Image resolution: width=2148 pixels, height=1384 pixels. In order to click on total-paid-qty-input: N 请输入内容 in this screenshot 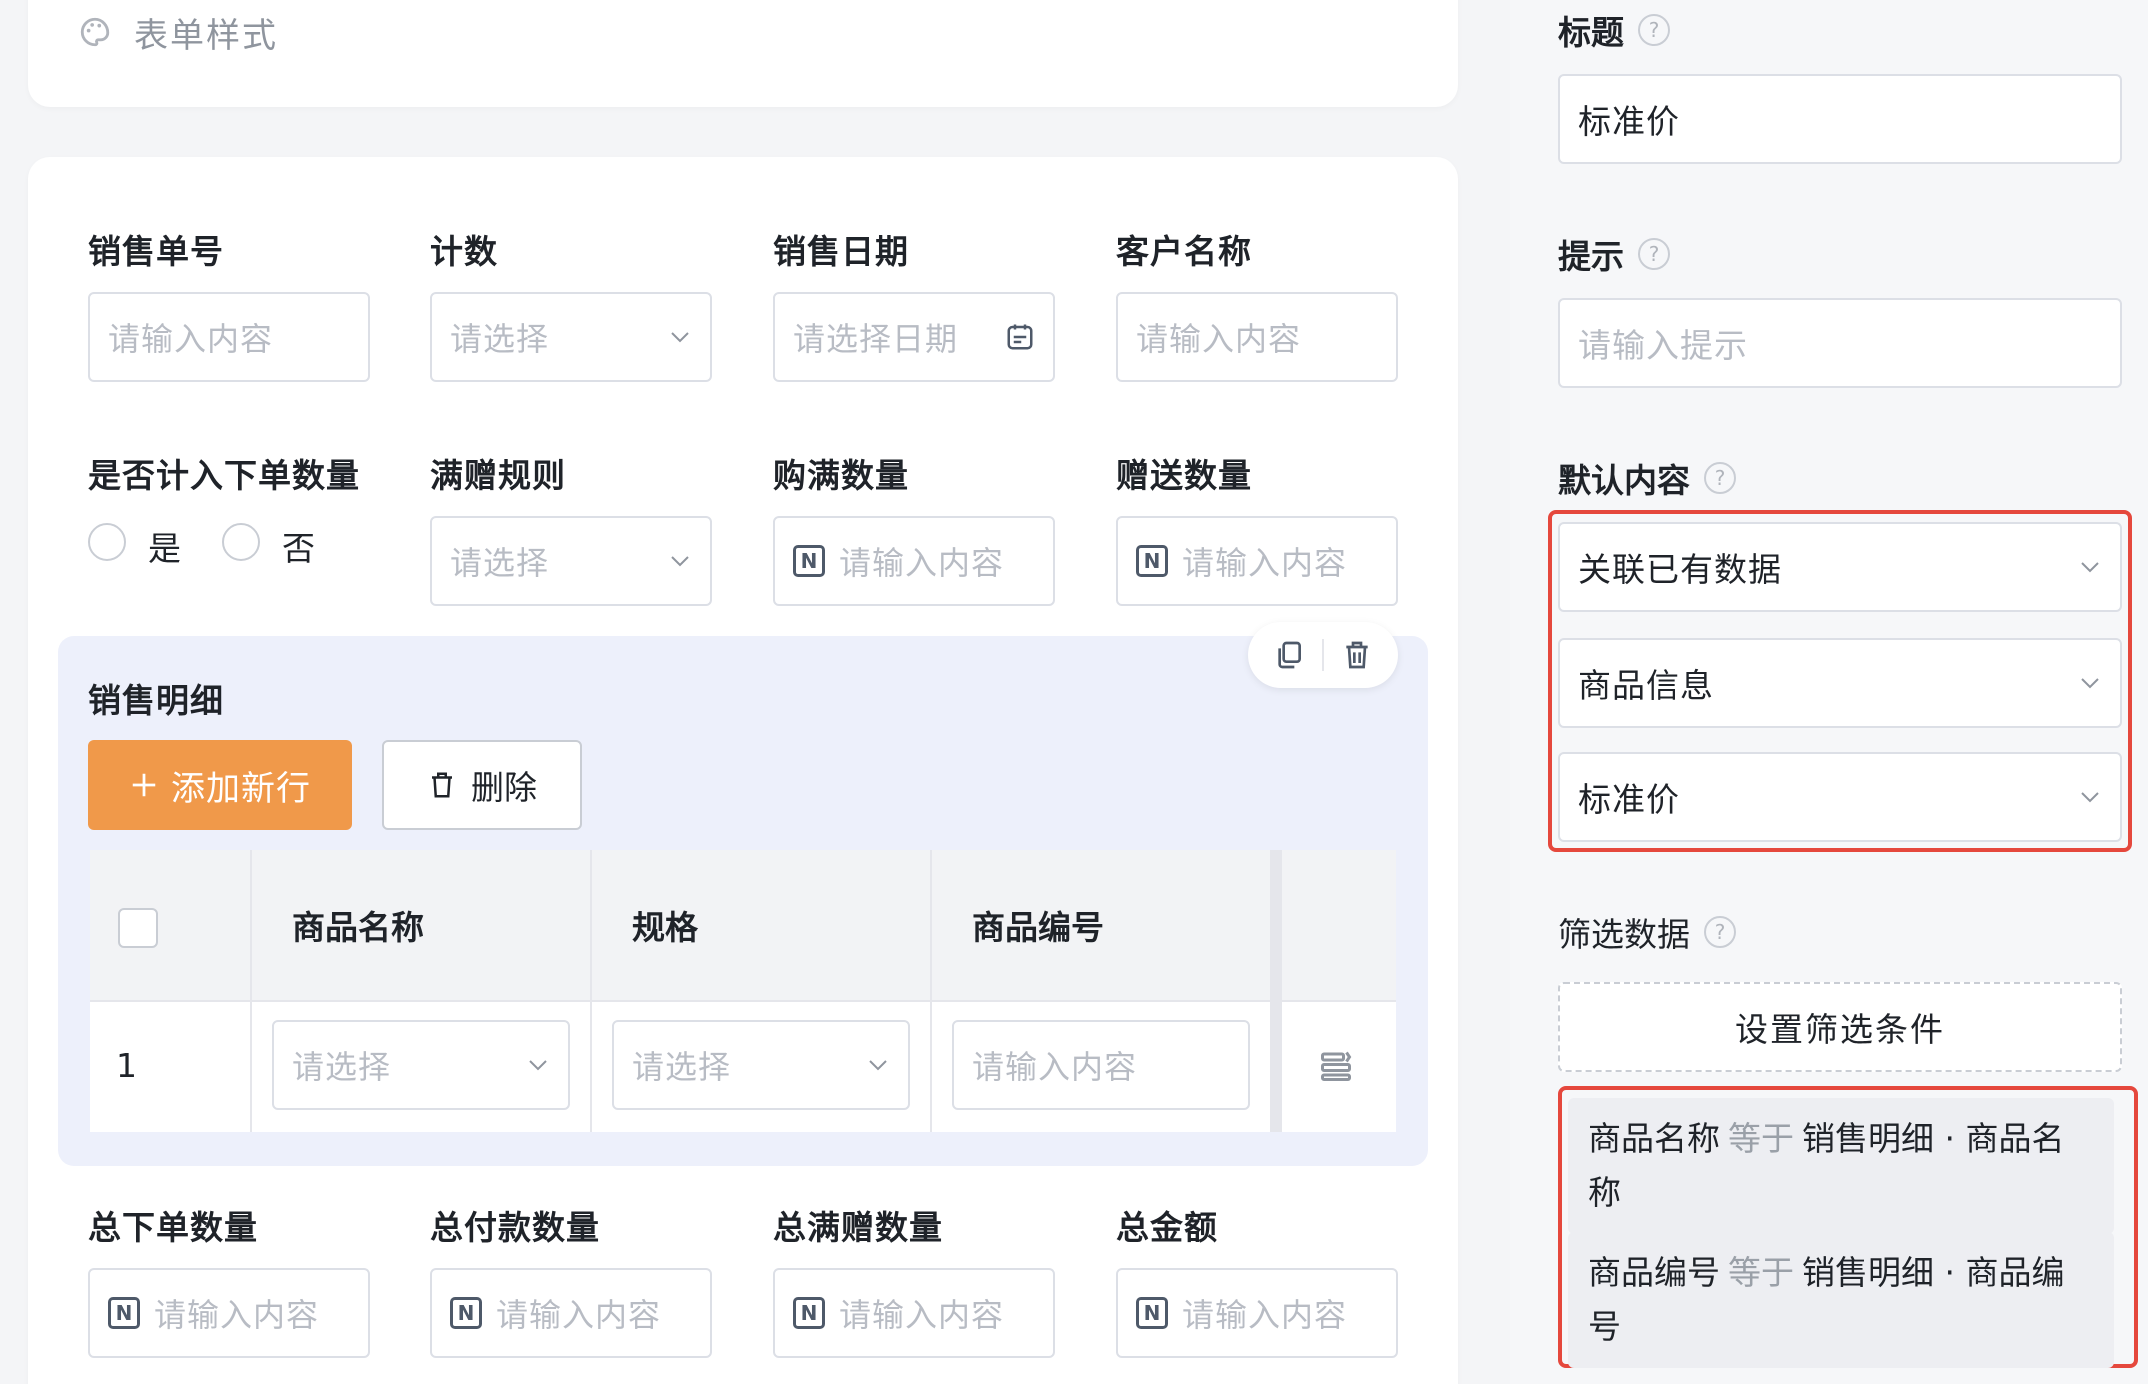, I will do `click(571, 1313)`.